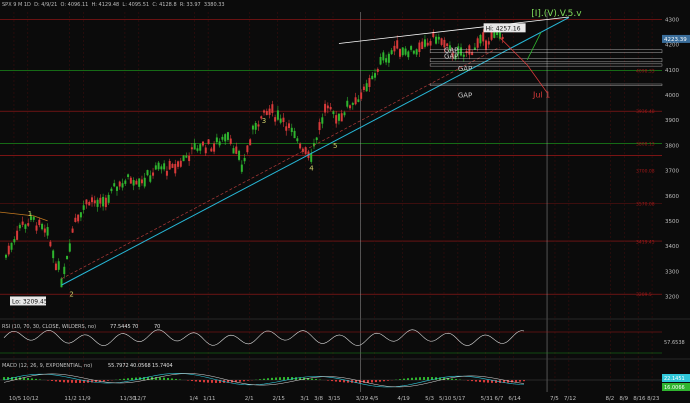  Describe the element at coordinates (672, 297) in the screenshot. I see `y-tick-label: 3200` at that location.